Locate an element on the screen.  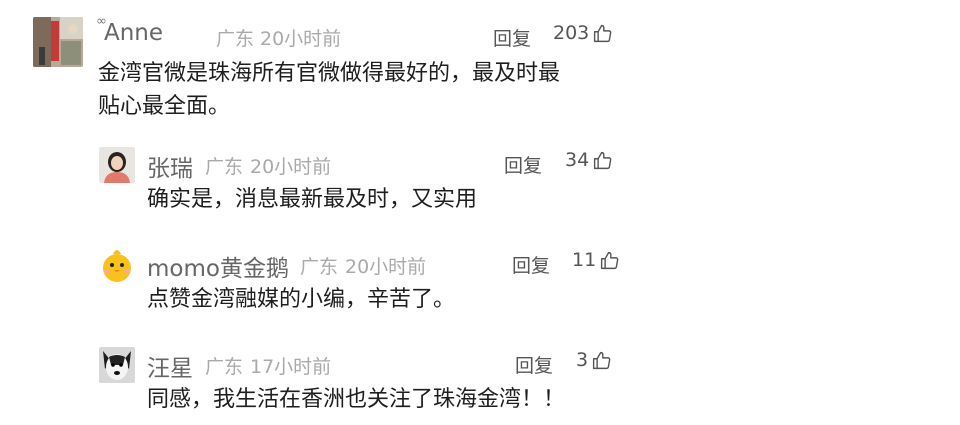
like-button: 34 is located at coordinates (589, 160).